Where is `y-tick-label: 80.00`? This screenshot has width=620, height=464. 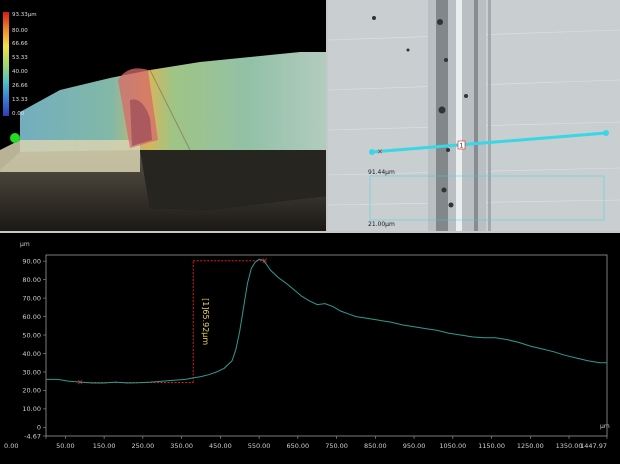 y-tick-label: 80.00 is located at coordinates (31, 280).